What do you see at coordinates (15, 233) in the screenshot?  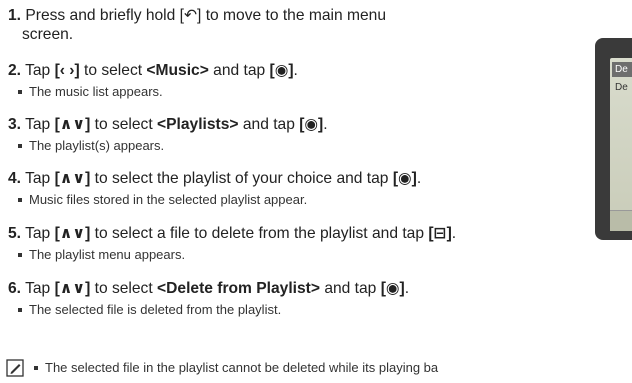 I see `step-number: 5.` at bounding box center [15, 233].